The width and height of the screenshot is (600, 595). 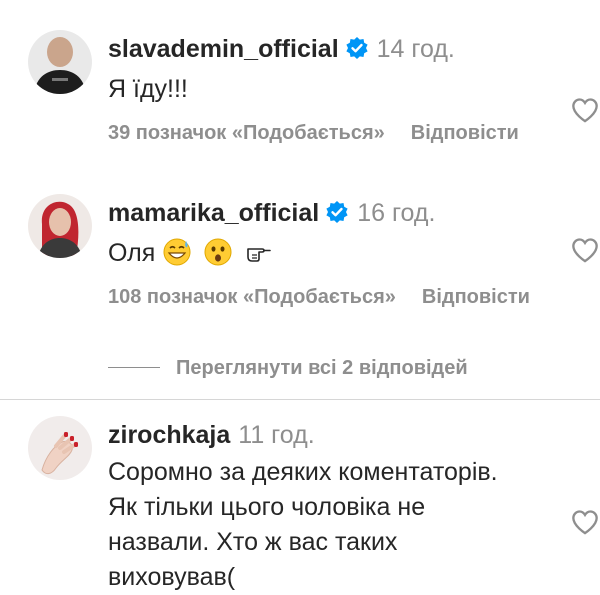 What do you see at coordinates (252, 297) in the screenshot?
I see `likes-count: 108 позначок «Подобається»` at bounding box center [252, 297].